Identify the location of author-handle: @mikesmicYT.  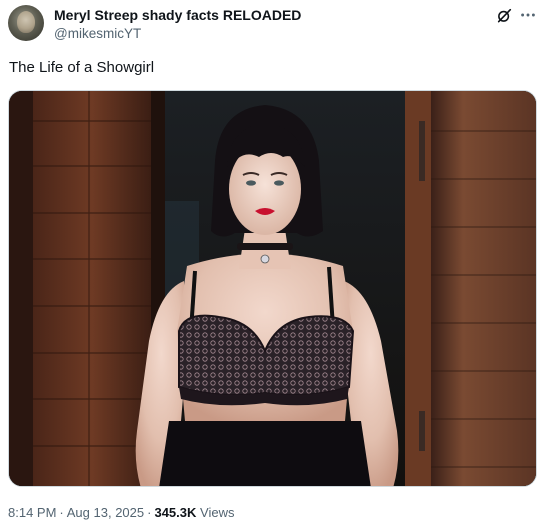
(97, 34).